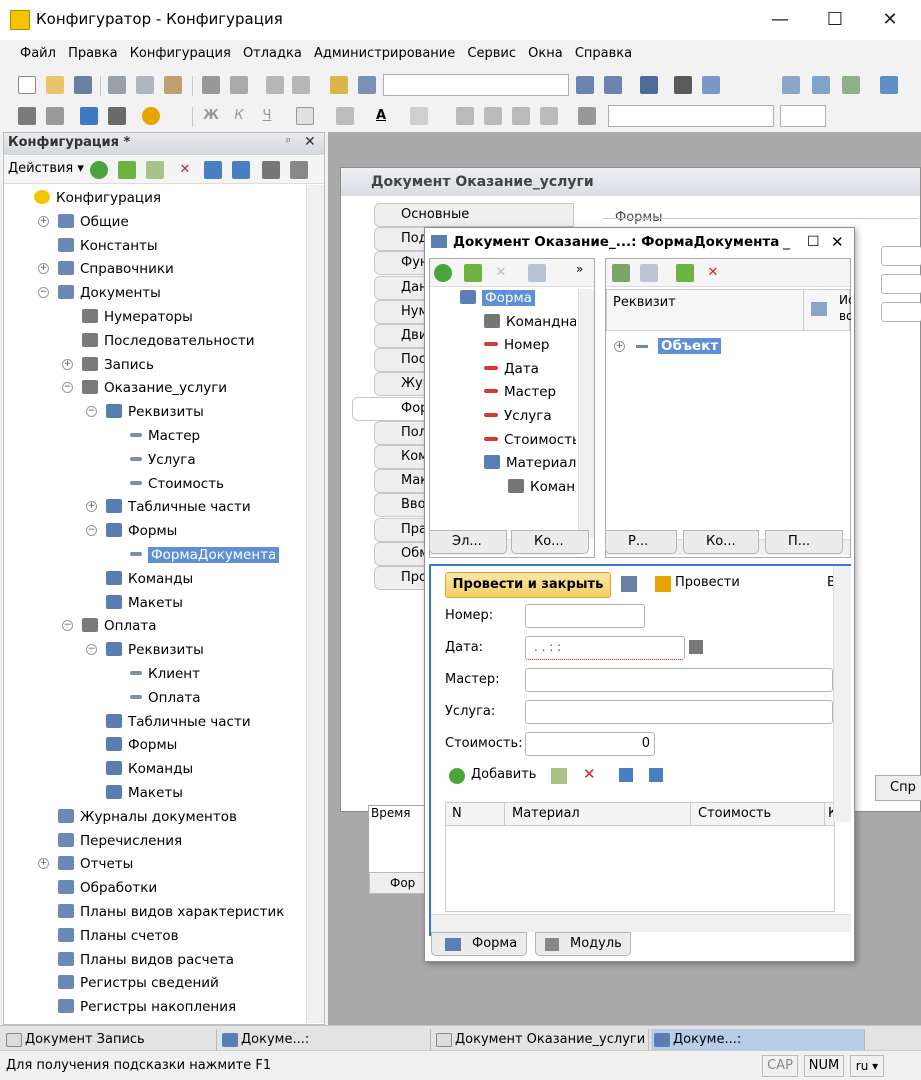  I want to click on delete-icon: ✕, so click(185, 170).